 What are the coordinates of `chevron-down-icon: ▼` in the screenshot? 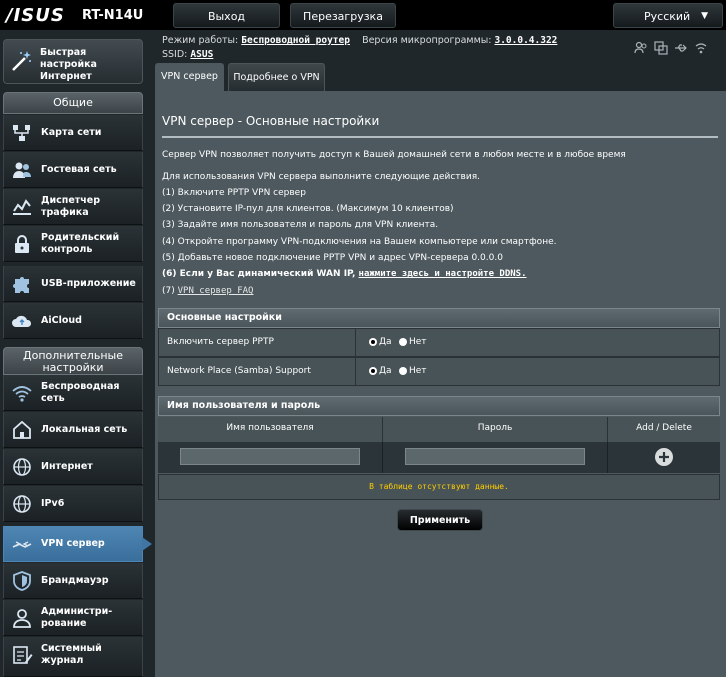 It's located at (704, 16).